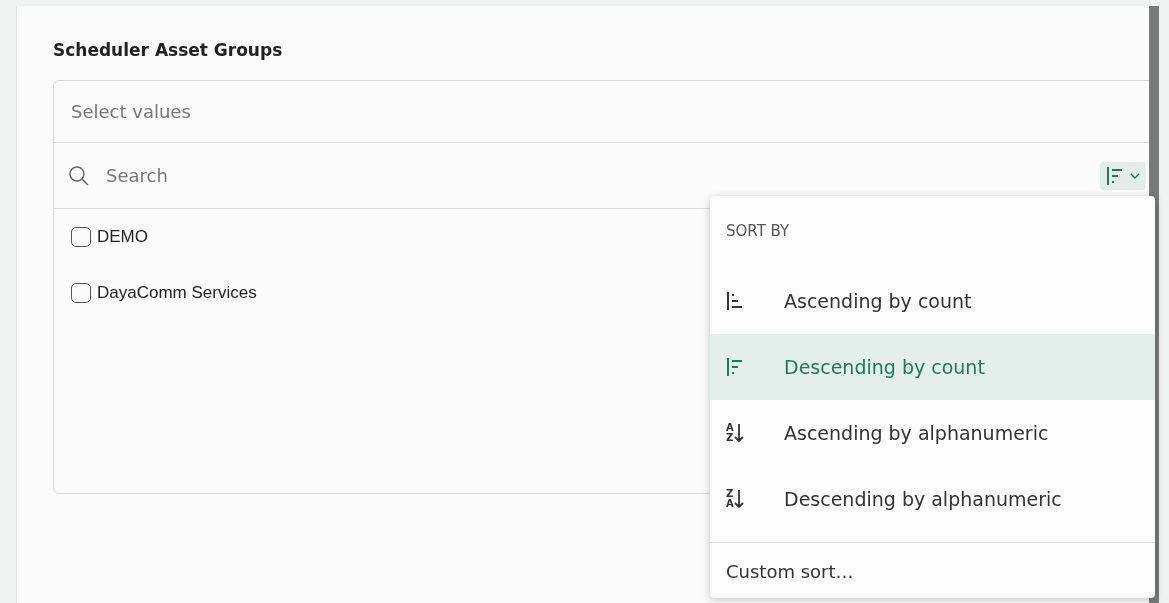 The height and width of the screenshot is (603, 1169). What do you see at coordinates (177, 293) in the screenshot?
I see `value-label: DayaComm Services` at bounding box center [177, 293].